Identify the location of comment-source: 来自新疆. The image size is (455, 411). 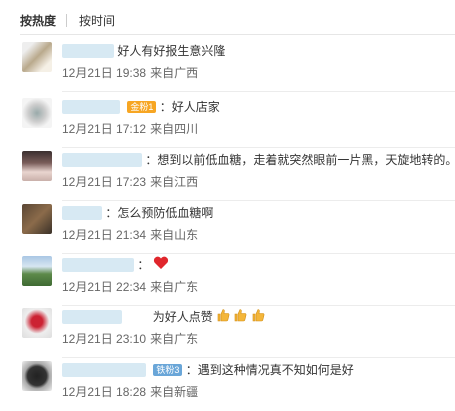
(174, 392).